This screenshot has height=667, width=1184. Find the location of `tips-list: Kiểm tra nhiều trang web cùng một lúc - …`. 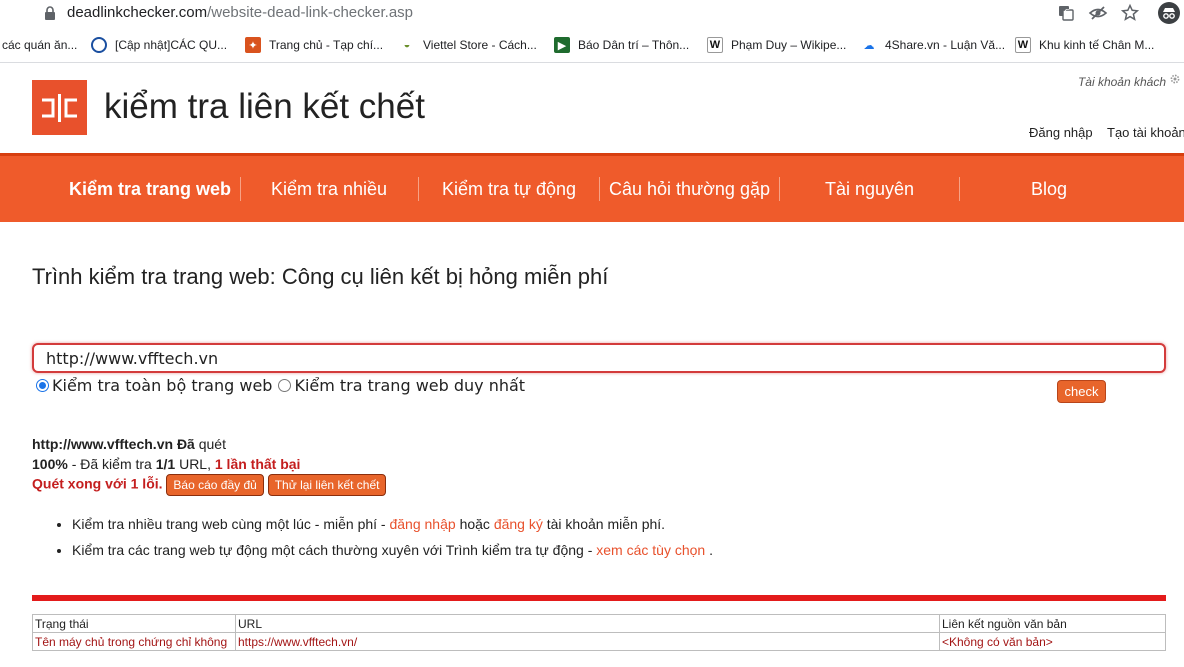

tips-list: Kiểm tra nhiều trang web cùng một lúc - … is located at coordinates (382, 540).